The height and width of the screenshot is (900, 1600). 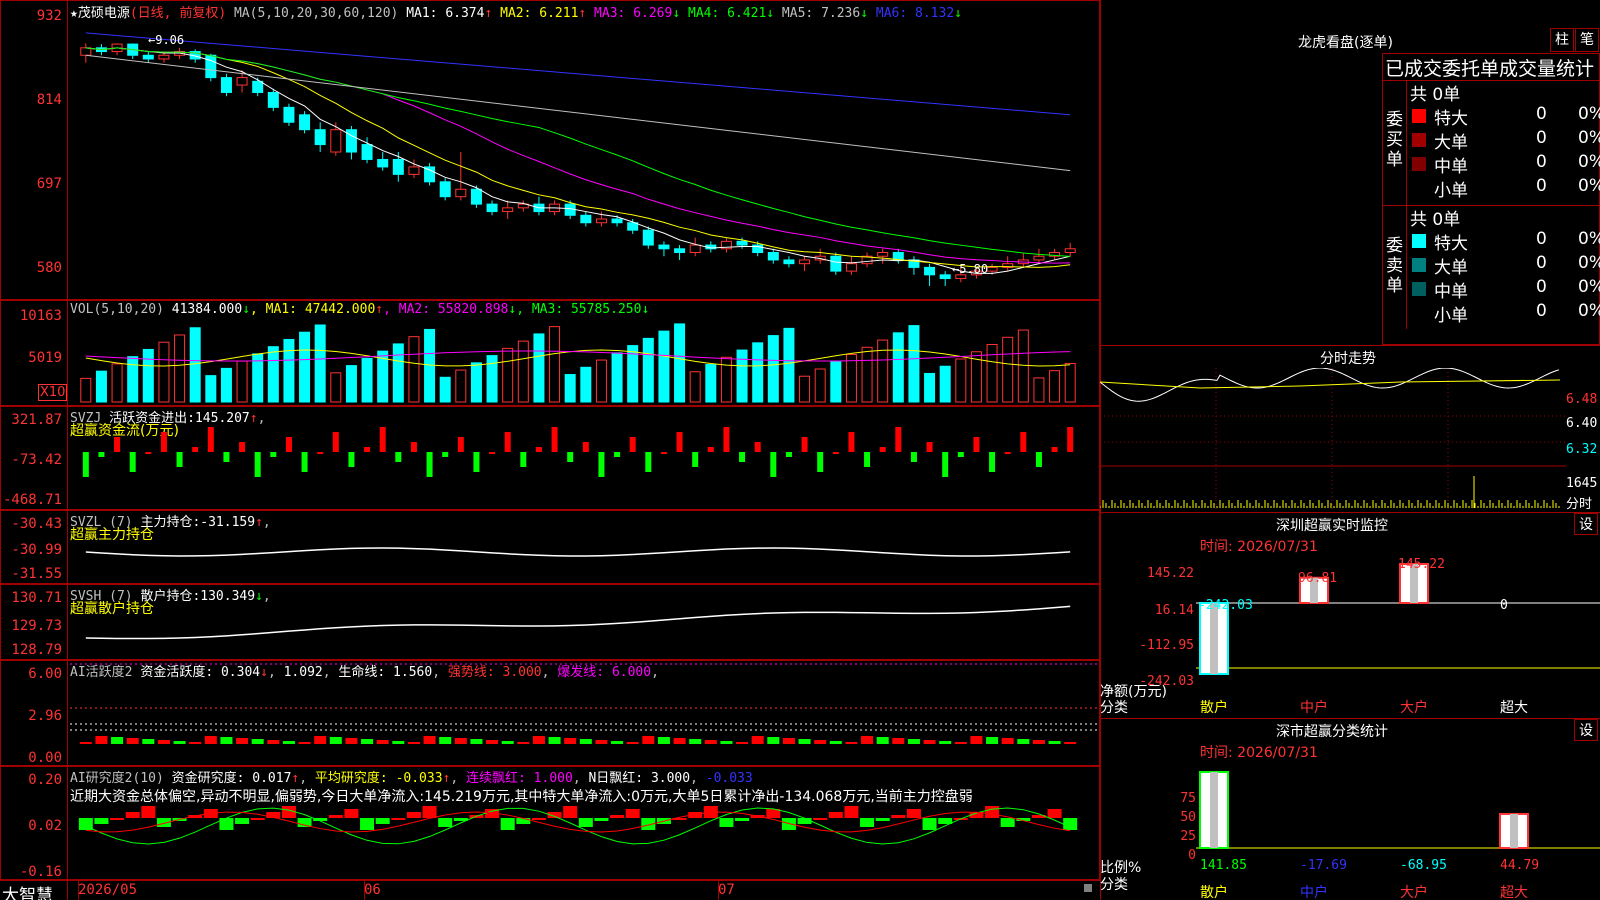 I want to click on intraday-y-label: 6.48, so click(x=1582, y=399).